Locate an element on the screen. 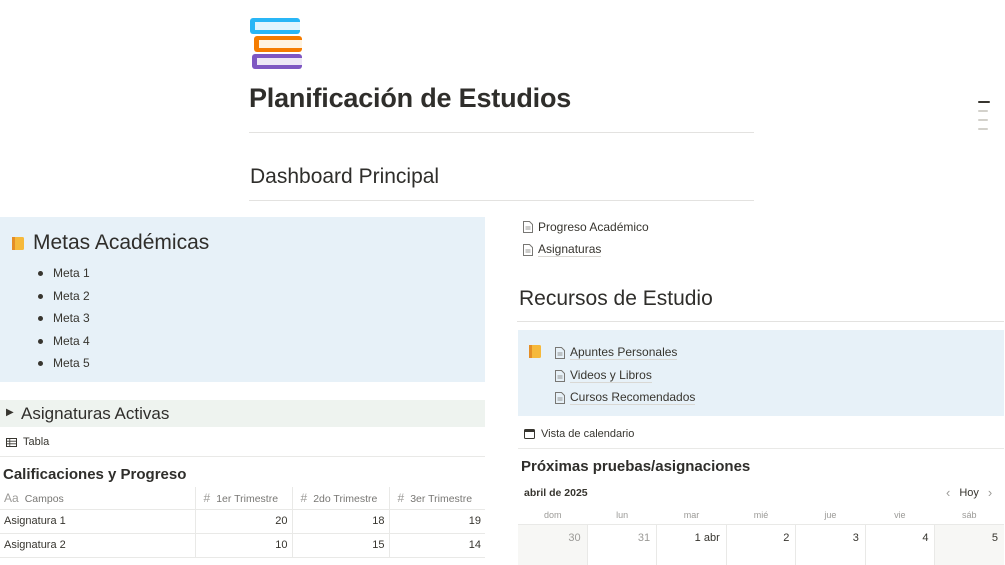 The height and width of the screenshot is (565, 1005). calendar-icon is located at coordinates (529, 434).